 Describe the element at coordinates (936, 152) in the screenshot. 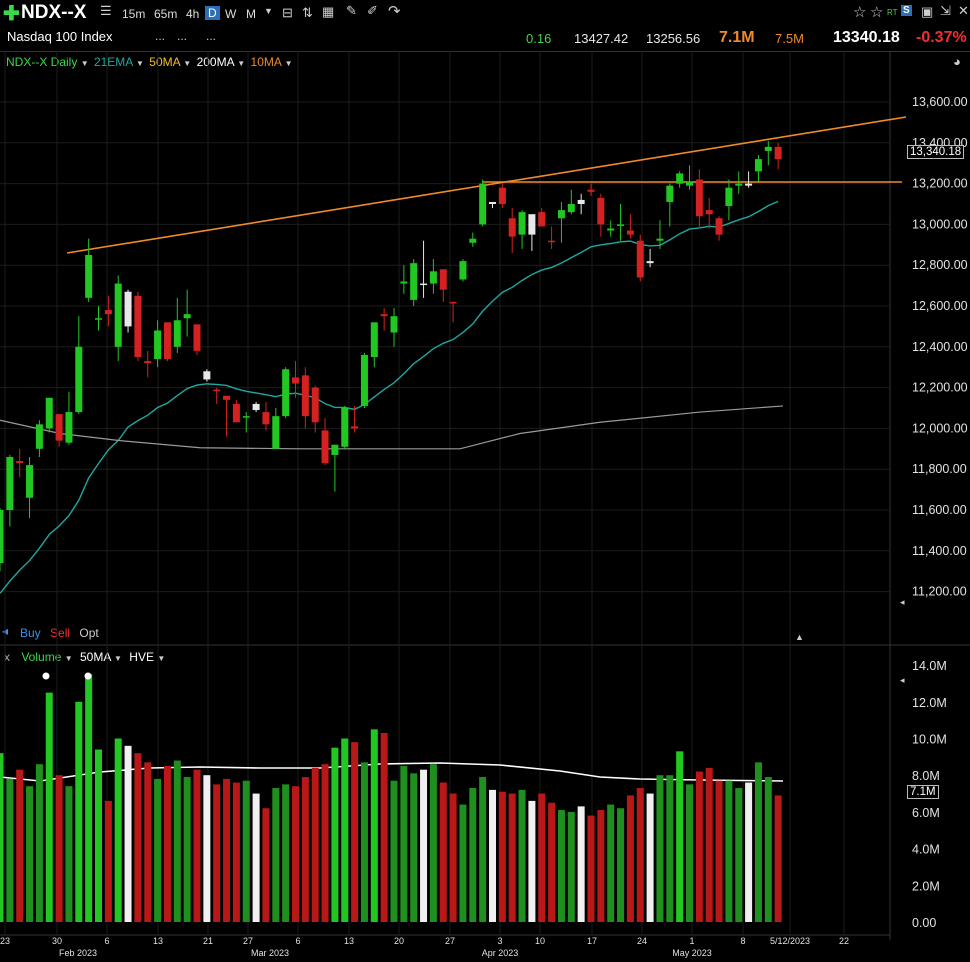

I see `price-tag: 13,340.18` at that location.